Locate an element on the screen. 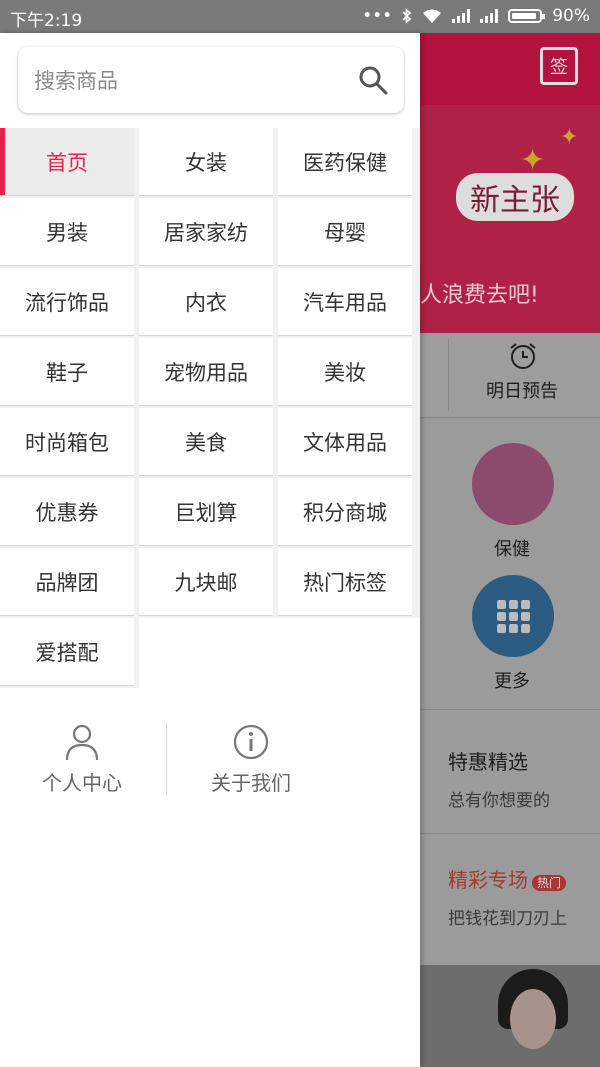 The height and width of the screenshot is (1067, 600). banner-title: 新主张 is located at coordinates (515, 197).